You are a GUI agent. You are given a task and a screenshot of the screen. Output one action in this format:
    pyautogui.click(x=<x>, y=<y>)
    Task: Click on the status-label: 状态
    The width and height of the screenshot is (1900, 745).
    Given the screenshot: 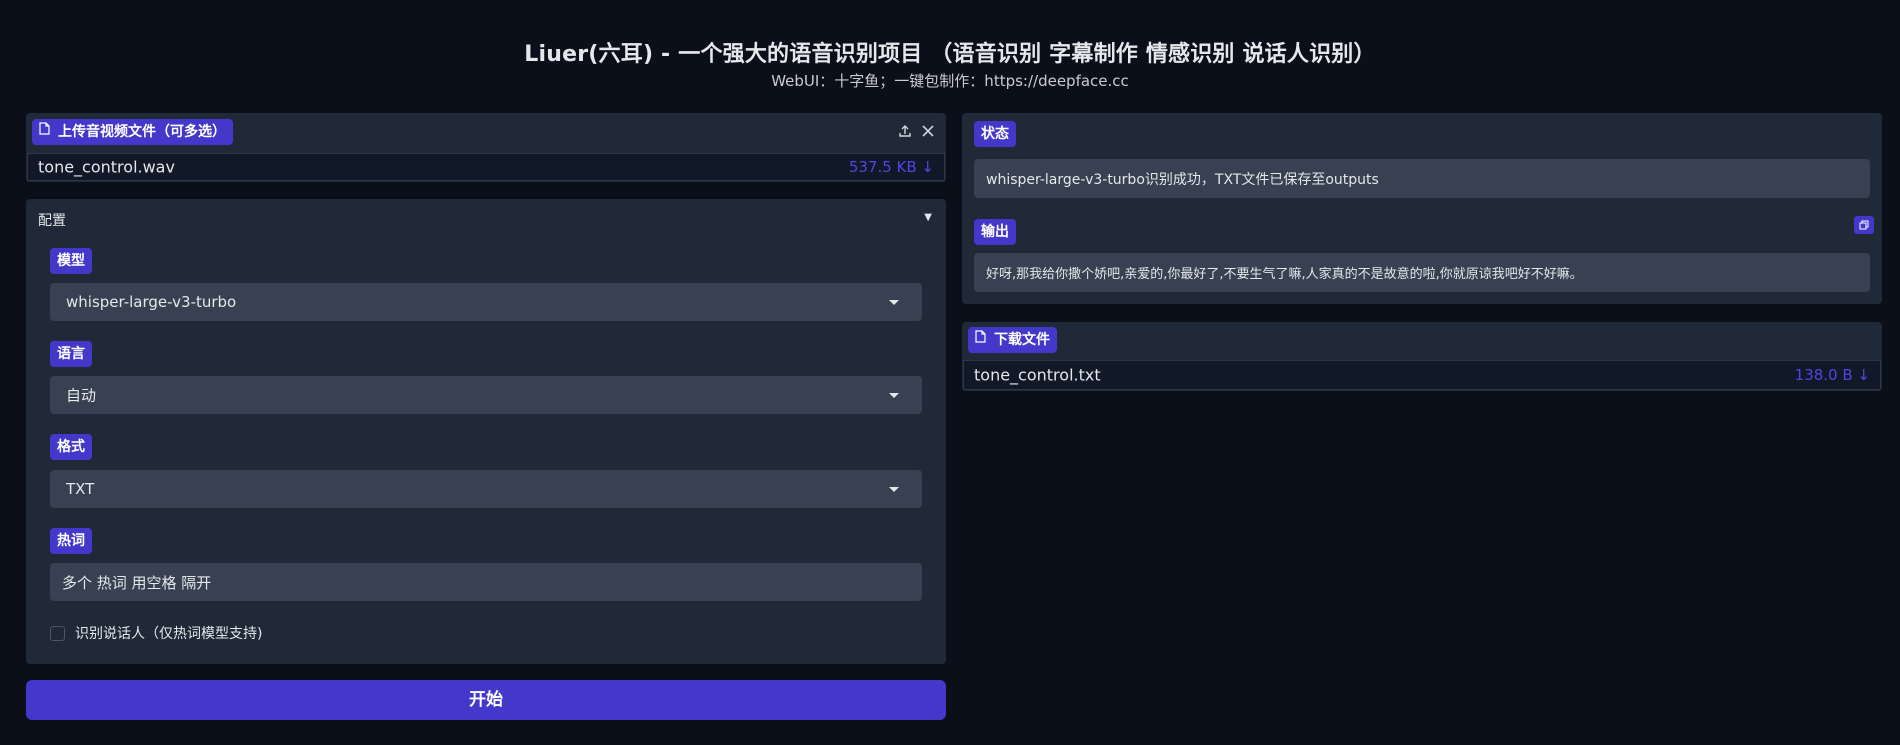 What is the action you would take?
    pyautogui.click(x=995, y=134)
    